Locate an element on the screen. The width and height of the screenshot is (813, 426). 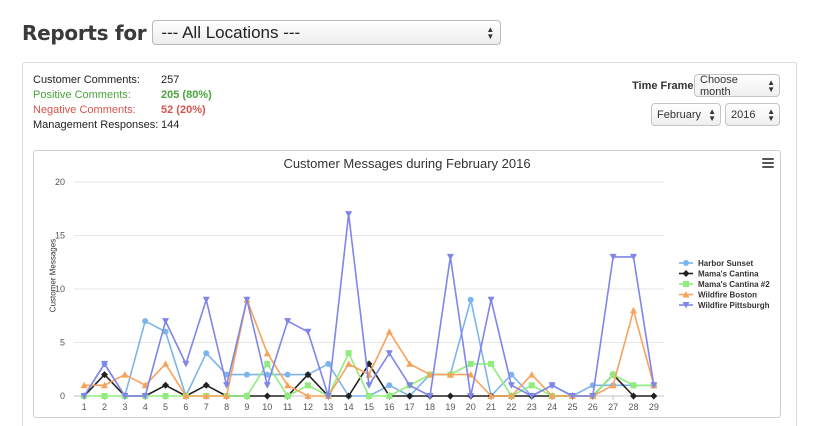
x-tick-label: 23 is located at coordinates (532, 407).